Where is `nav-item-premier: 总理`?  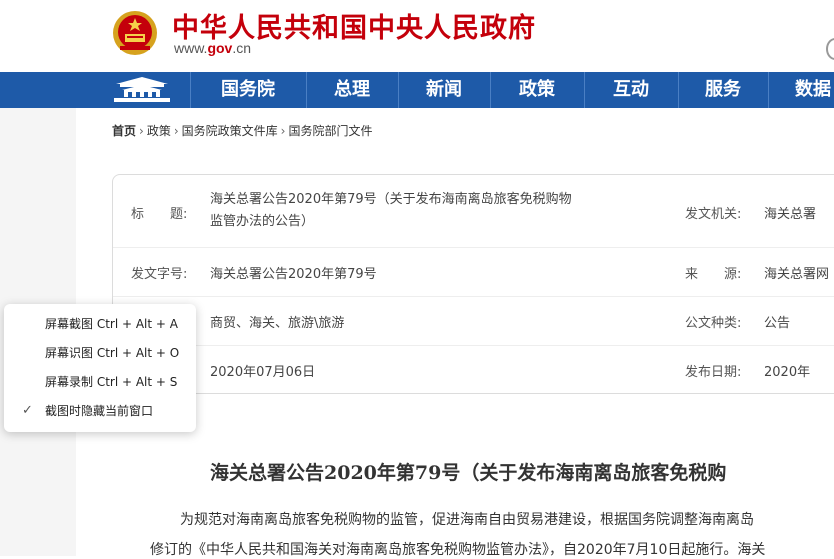
nav-item-premier: 总理 is located at coordinates (352, 90).